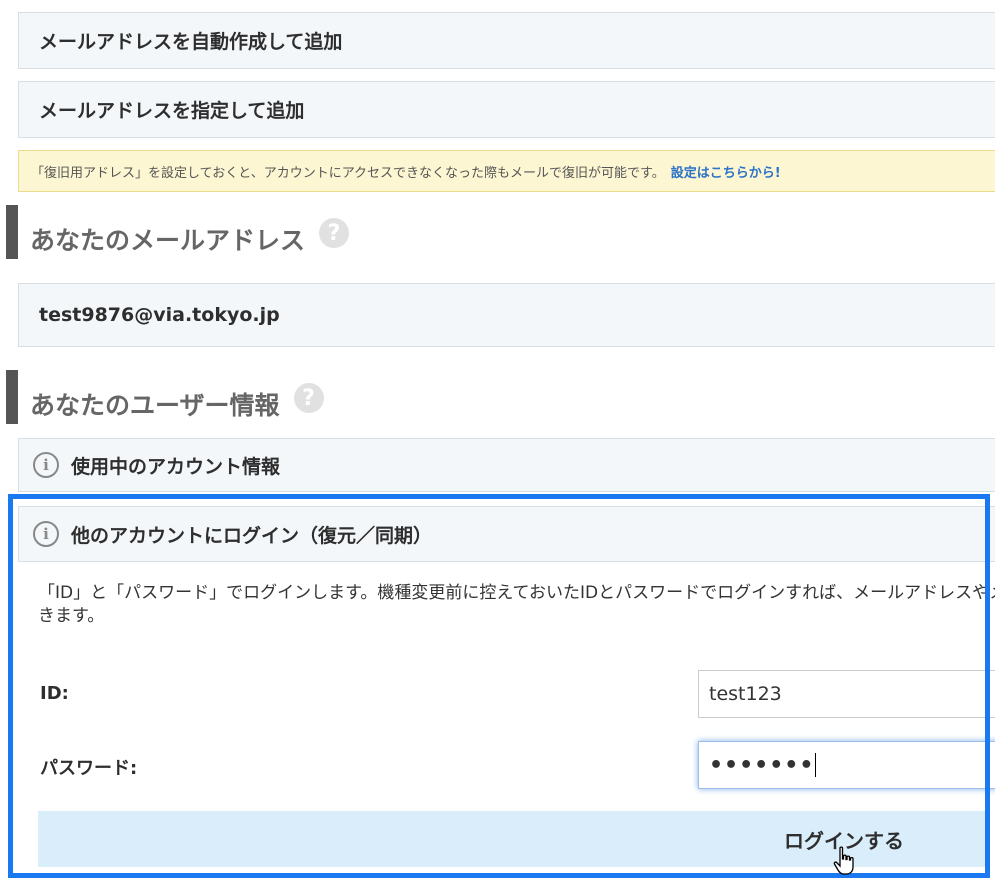 The image size is (995, 882). I want to click on auto-create-email-label: メールアドレスを自動作成して追加, so click(191, 42).